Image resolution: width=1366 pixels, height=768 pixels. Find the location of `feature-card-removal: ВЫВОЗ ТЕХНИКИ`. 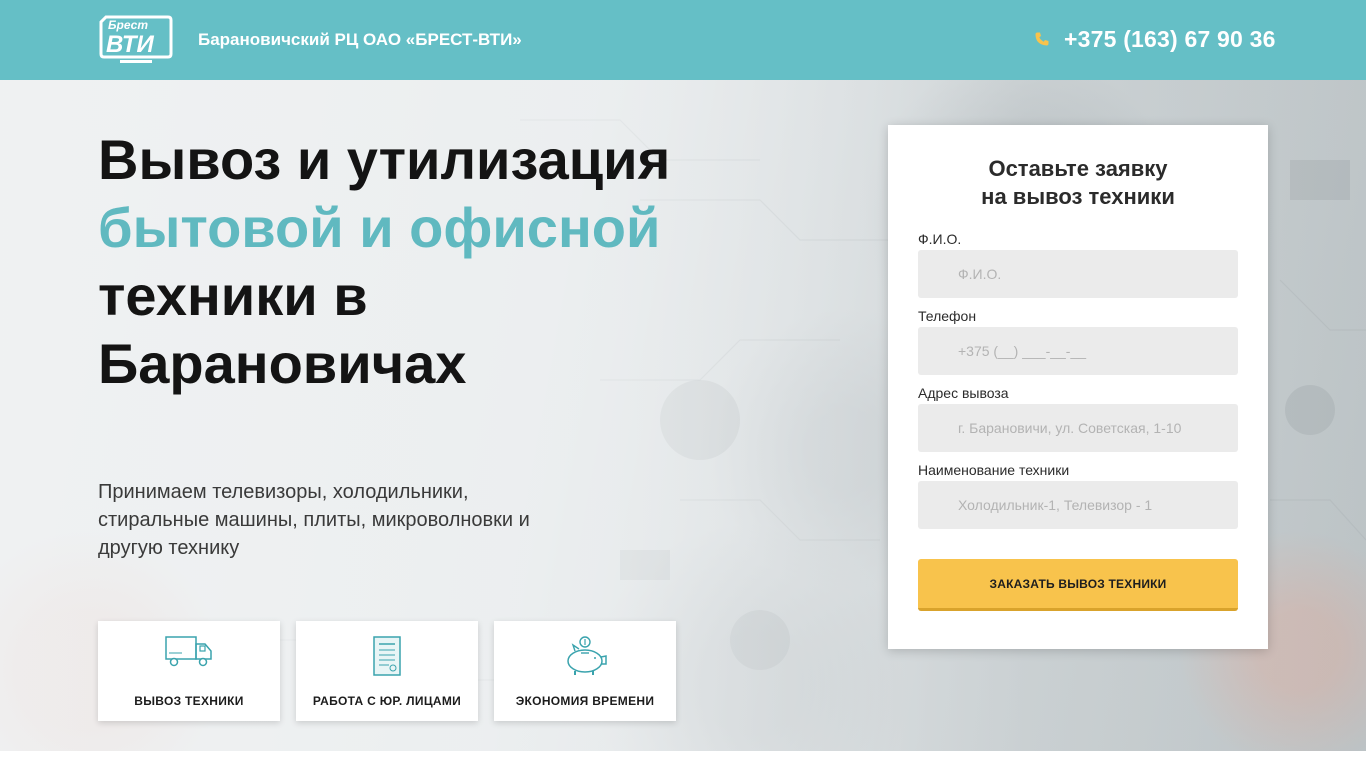

feature-card-removal: ВЫВОЗ ТЕХНИКИ is located at coordinates (189, 671).